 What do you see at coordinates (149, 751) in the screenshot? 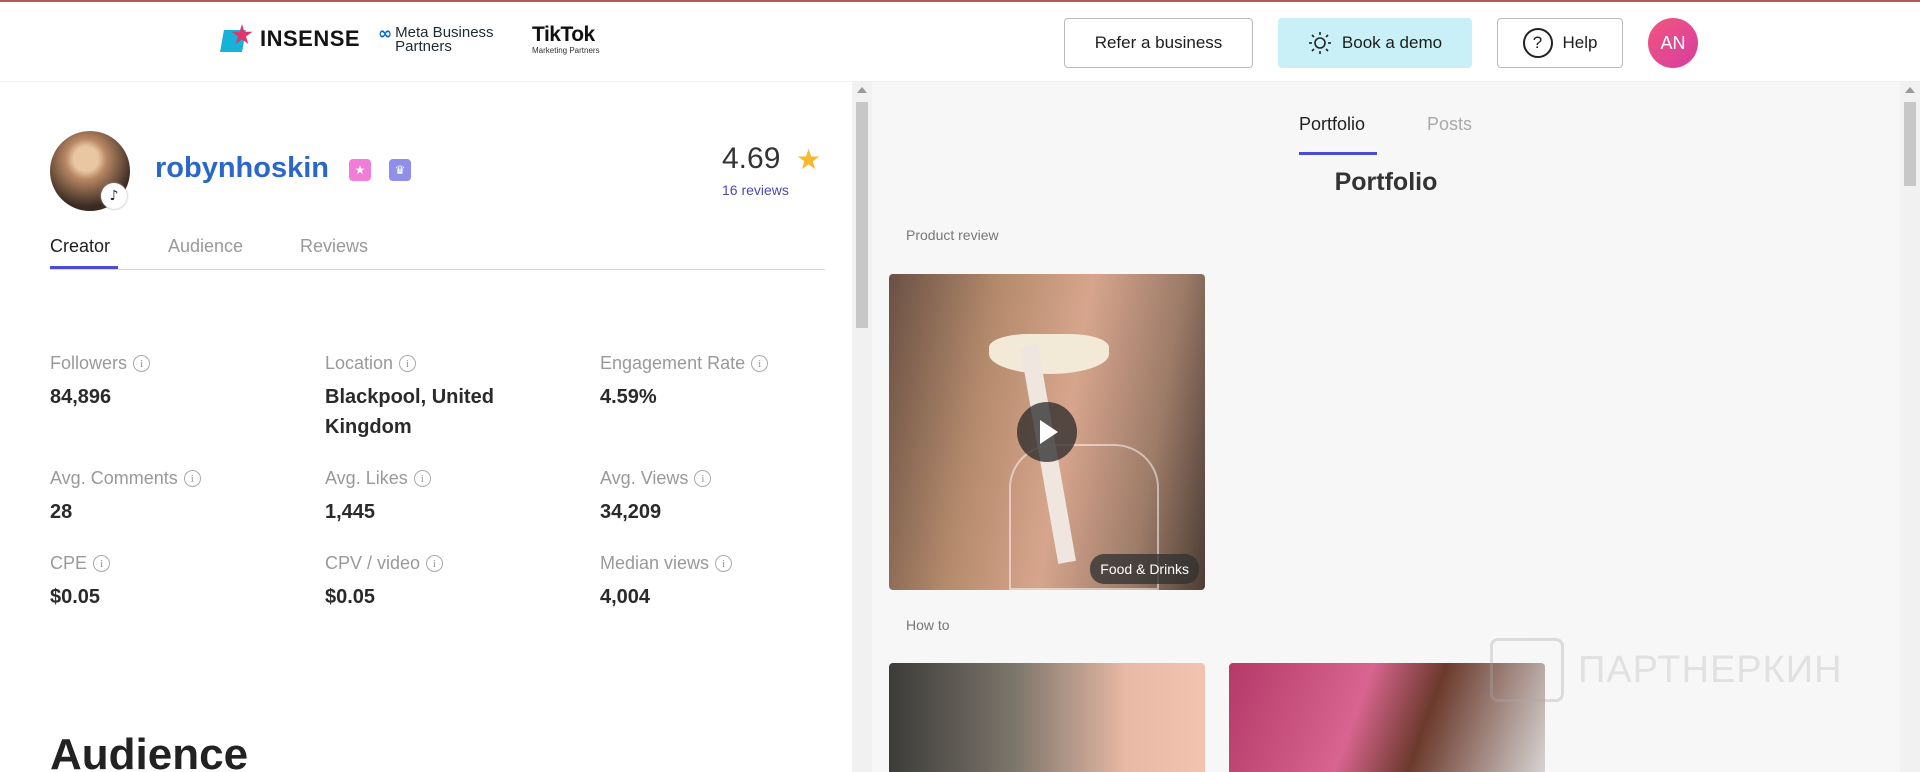
I see `audience-heading: Audience` at bounding box center [149, 751].